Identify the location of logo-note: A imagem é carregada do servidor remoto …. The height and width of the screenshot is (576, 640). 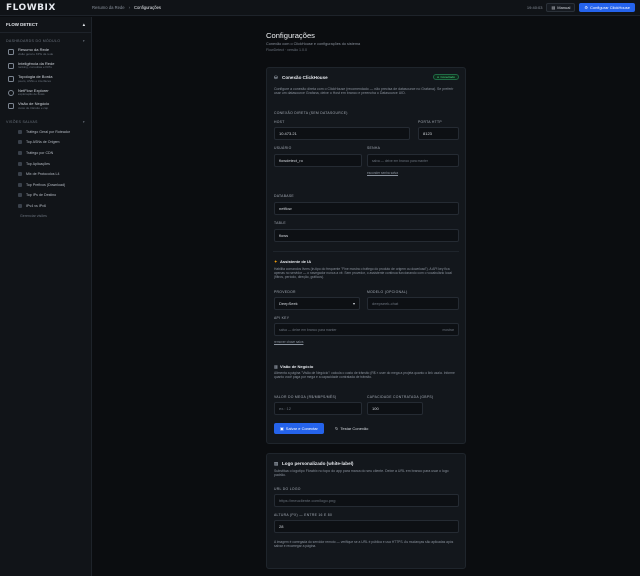
(364, 544).